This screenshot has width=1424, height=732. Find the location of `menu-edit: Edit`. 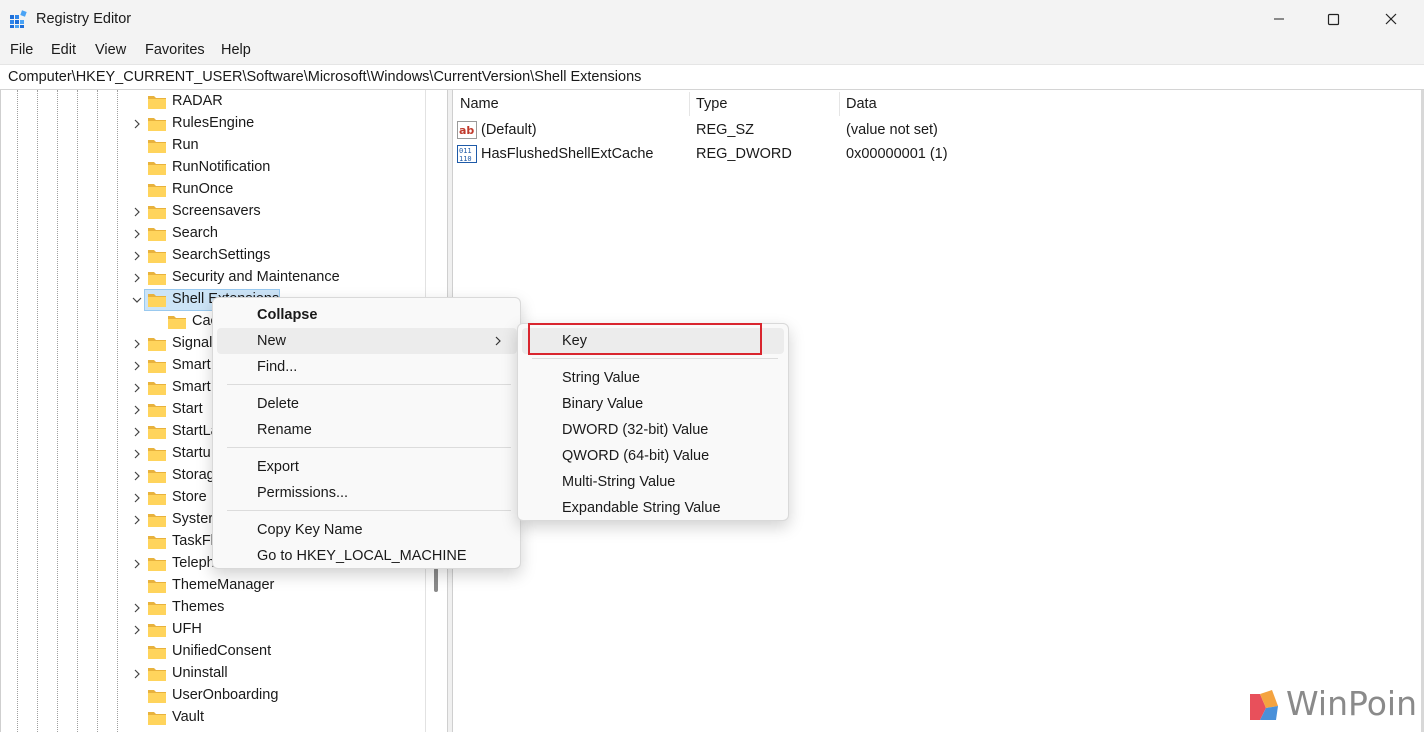

menu-edit: Edit is located at coordinates (63, 50).